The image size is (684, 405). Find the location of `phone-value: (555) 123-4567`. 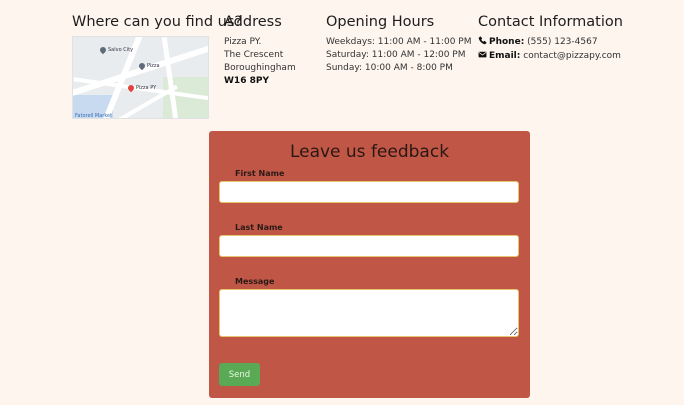

phone-value: (555) 123-4567 is located at coordinates (562, 42).